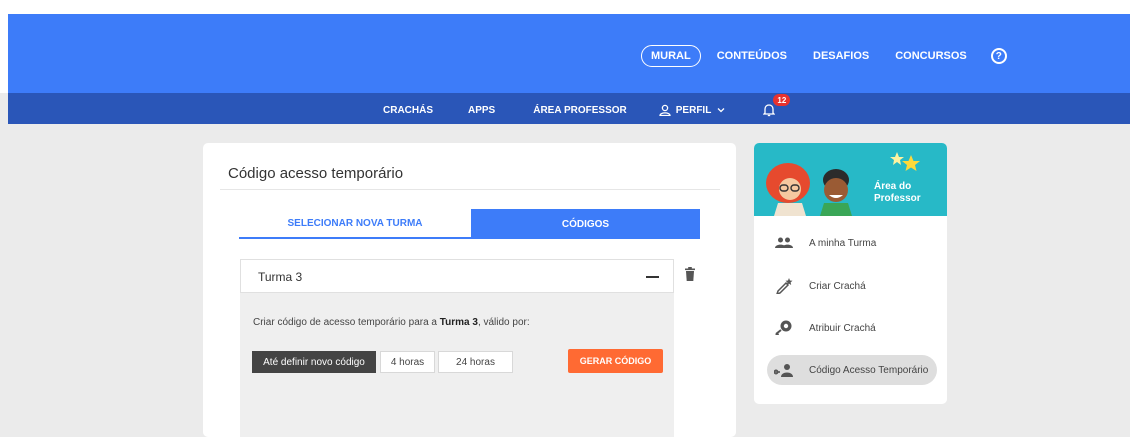  What do you see at coordinates (809, 189) in the screenshot?
I see `teachers-illustration` at bounding box center [809, 189].